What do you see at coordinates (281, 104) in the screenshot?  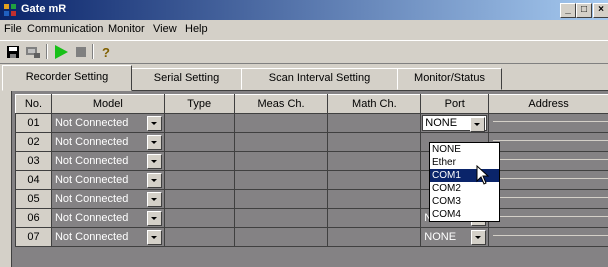 I see `column-header-meas-ch: Meas Ch.` at bounding box center [281, 104].